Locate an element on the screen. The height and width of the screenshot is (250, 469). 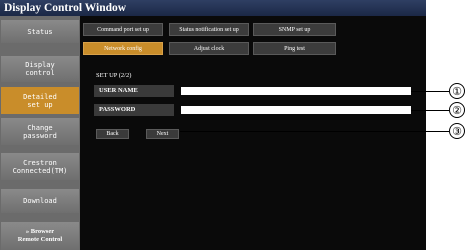
tab-adjust-clock: Adjust clock is located at coordinates (209, 48).